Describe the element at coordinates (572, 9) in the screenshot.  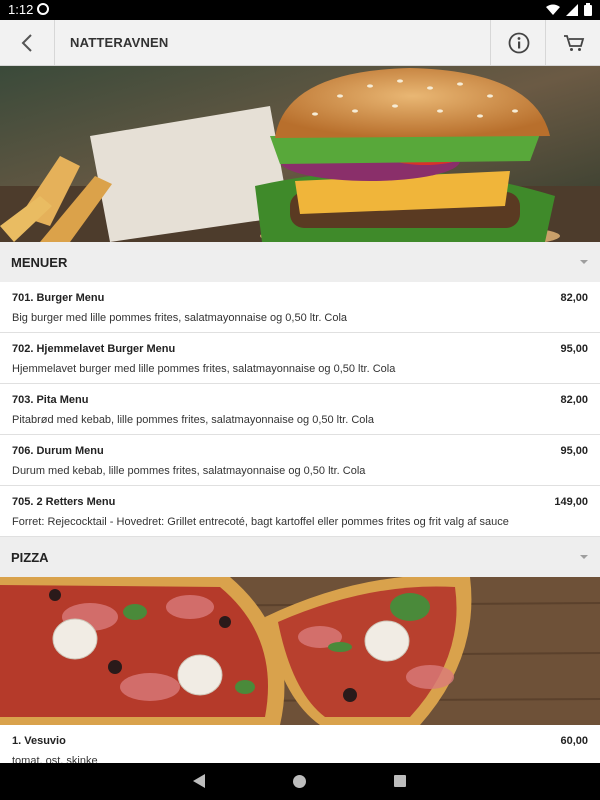
I see `signal-icon` at that location.